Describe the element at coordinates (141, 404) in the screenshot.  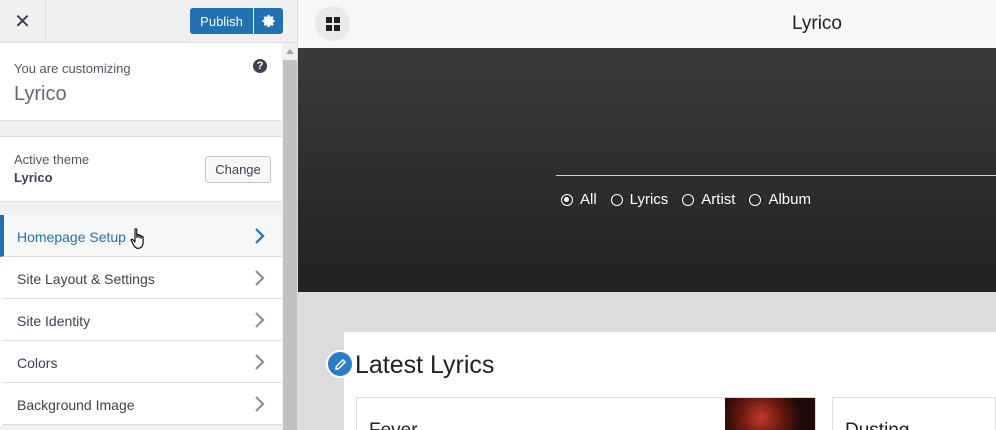
I see `menu-item-background-image: Background Image` at that location.